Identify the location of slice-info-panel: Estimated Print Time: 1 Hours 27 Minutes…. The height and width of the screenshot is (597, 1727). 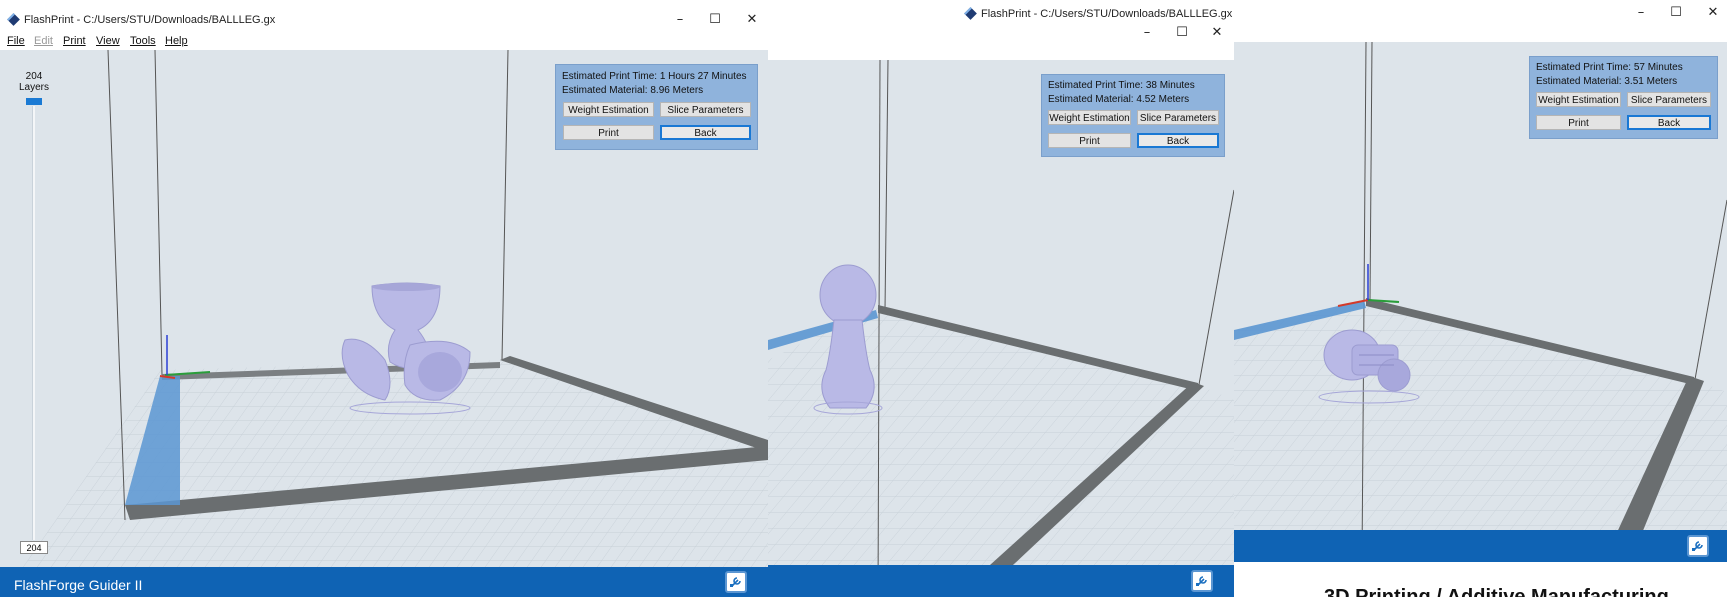
(656, 107).